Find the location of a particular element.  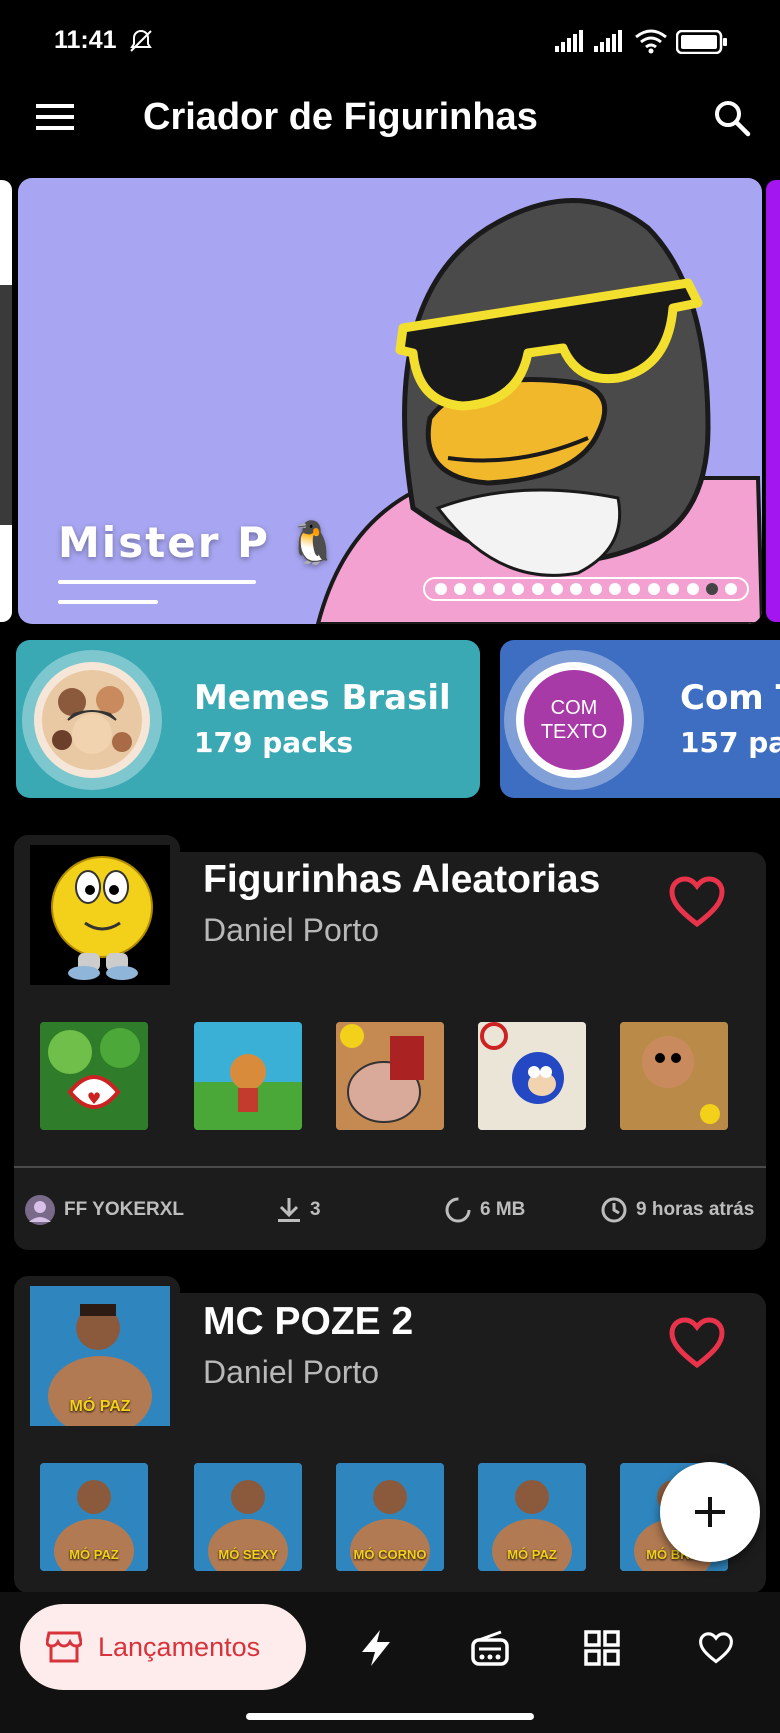

plus-icon is located at coordinates (710, 1512).